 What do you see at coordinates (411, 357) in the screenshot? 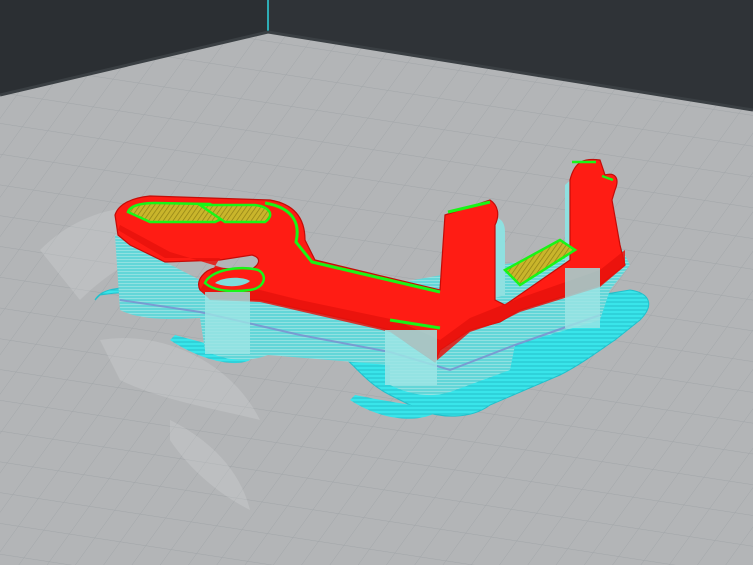
I see `support-column-front` at bounding box center [411, 357].